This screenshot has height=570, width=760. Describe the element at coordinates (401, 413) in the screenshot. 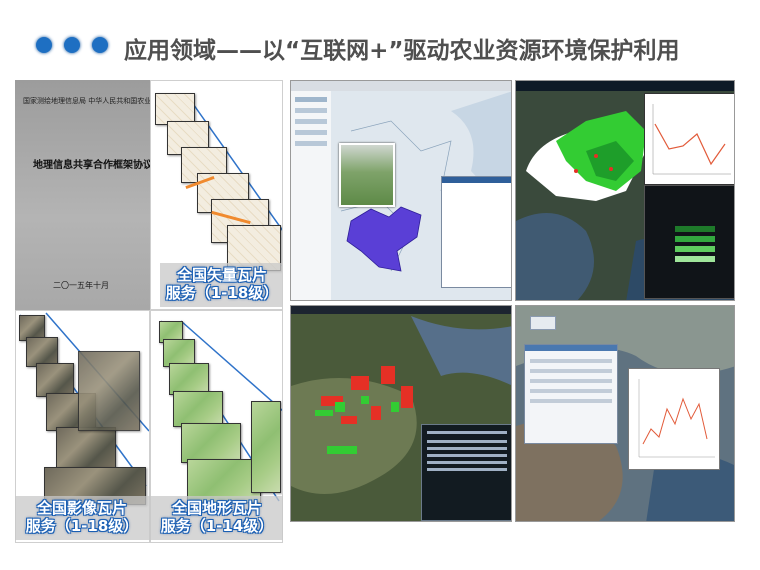

I see `hotspot-map-screenshot` at that location.